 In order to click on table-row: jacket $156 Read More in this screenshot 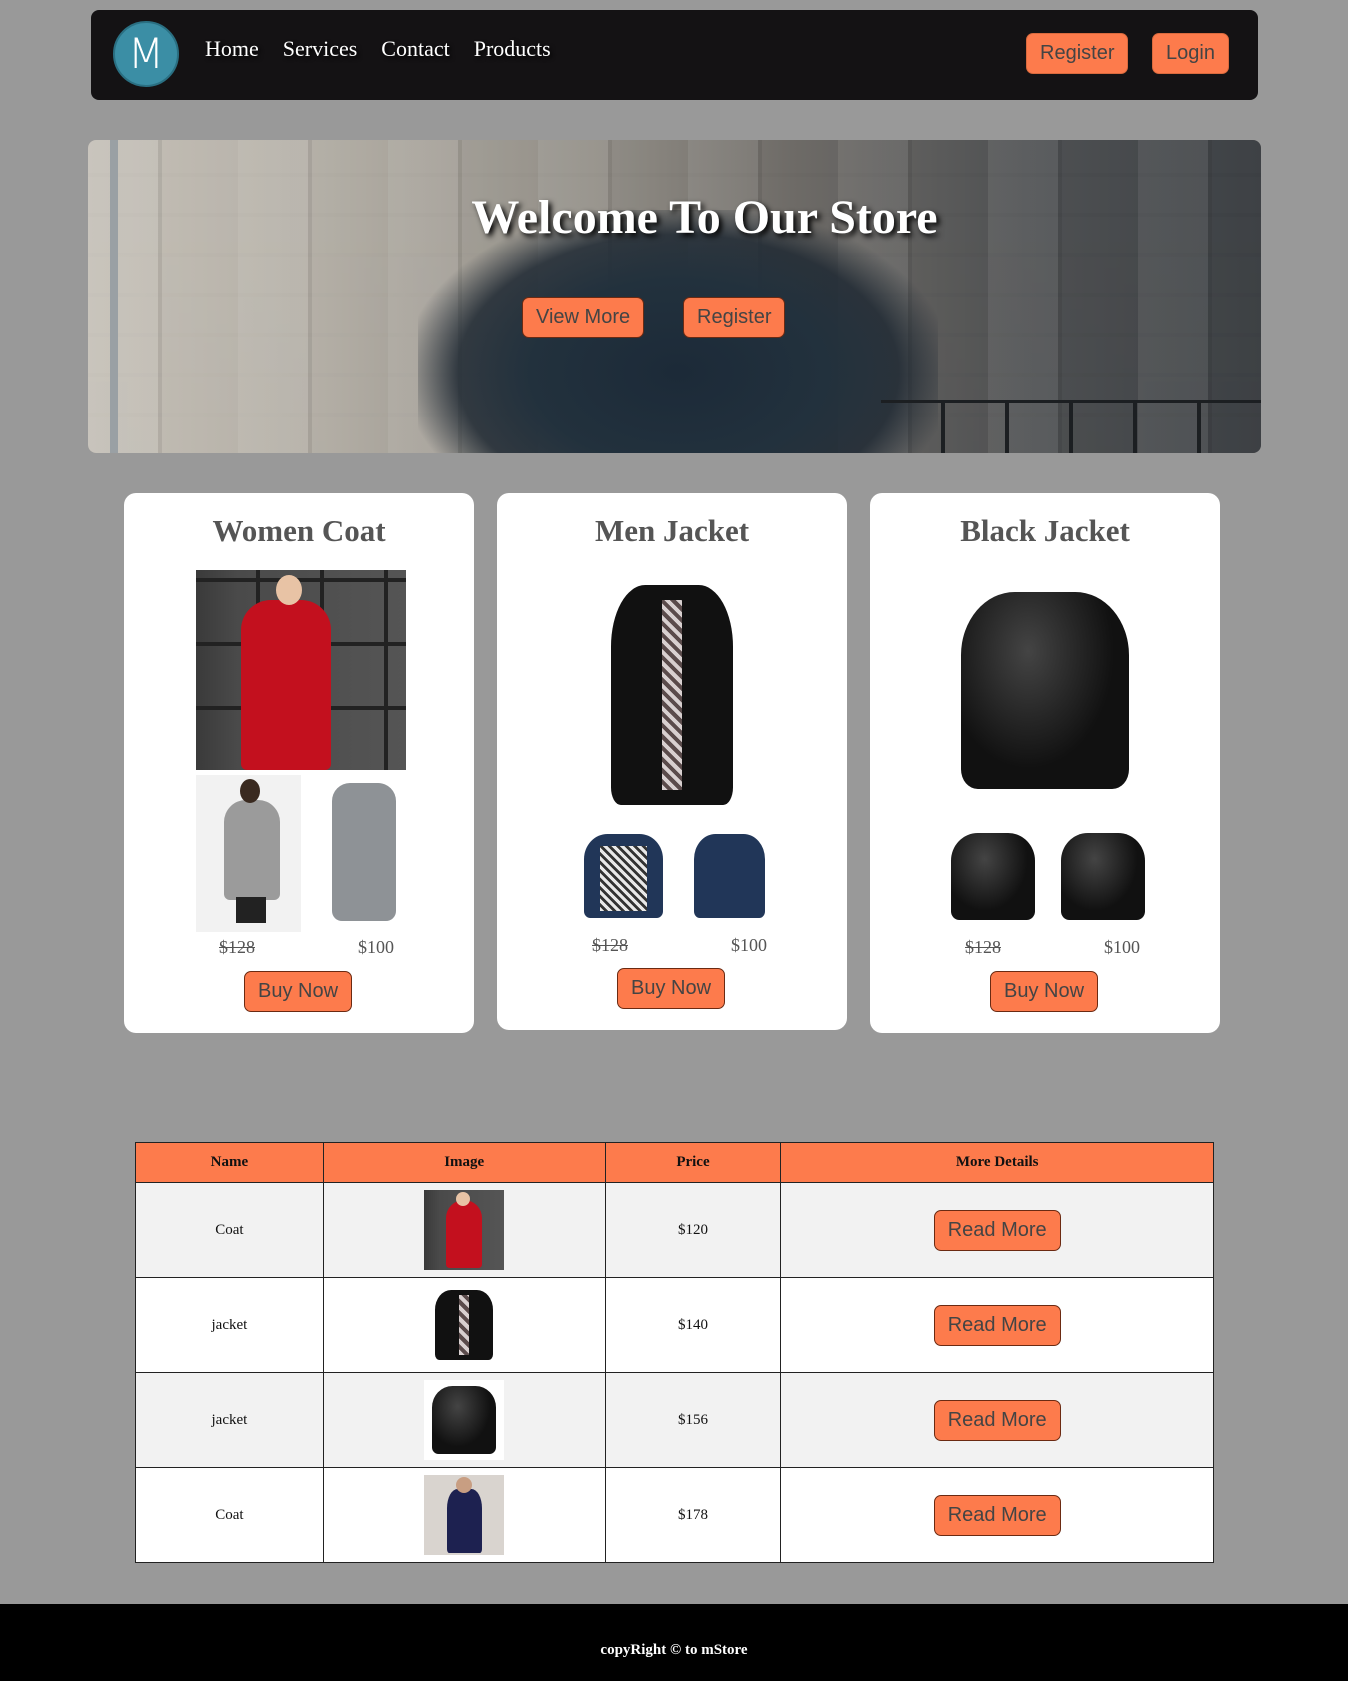, I will do `click(674, 1420)`.